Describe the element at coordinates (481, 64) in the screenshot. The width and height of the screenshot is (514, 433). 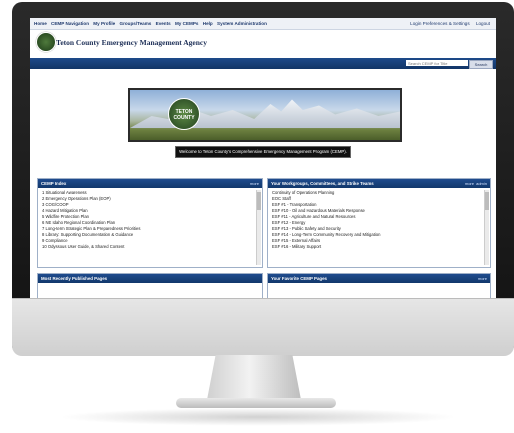
I see `search-button: Search` at that location.